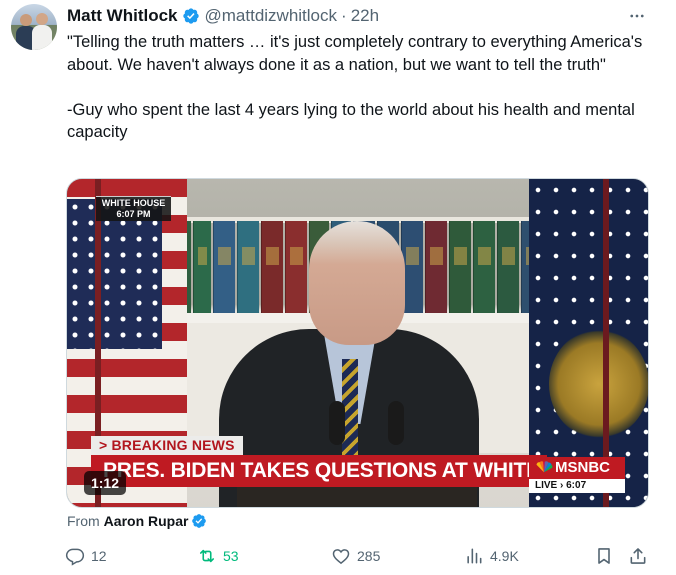 Image resolution: width=676 pixels, height=575 pixels. What do you see at coordinates (167, 445) in the screenshot?
I see `breaking-news-label: > BREAKING NEWS` at bounding box center [167, 445].